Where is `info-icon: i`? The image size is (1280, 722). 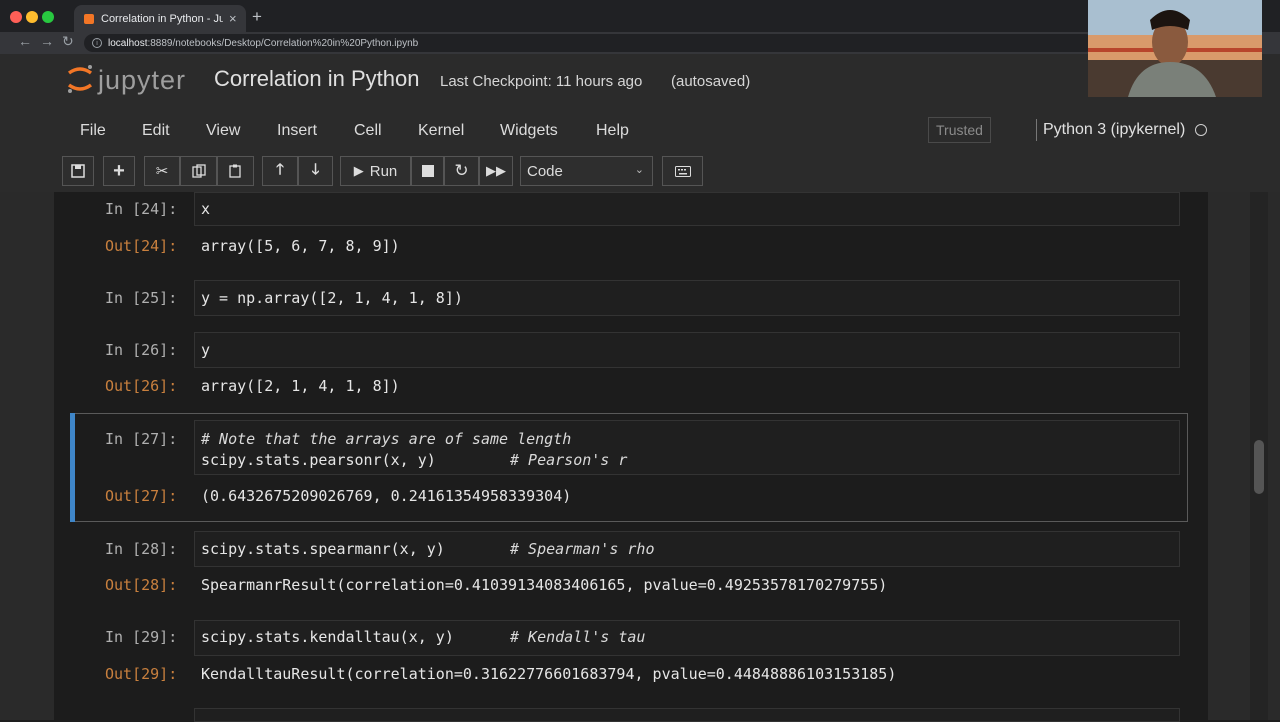 info-icon: i is located at coordinates (97, 43).